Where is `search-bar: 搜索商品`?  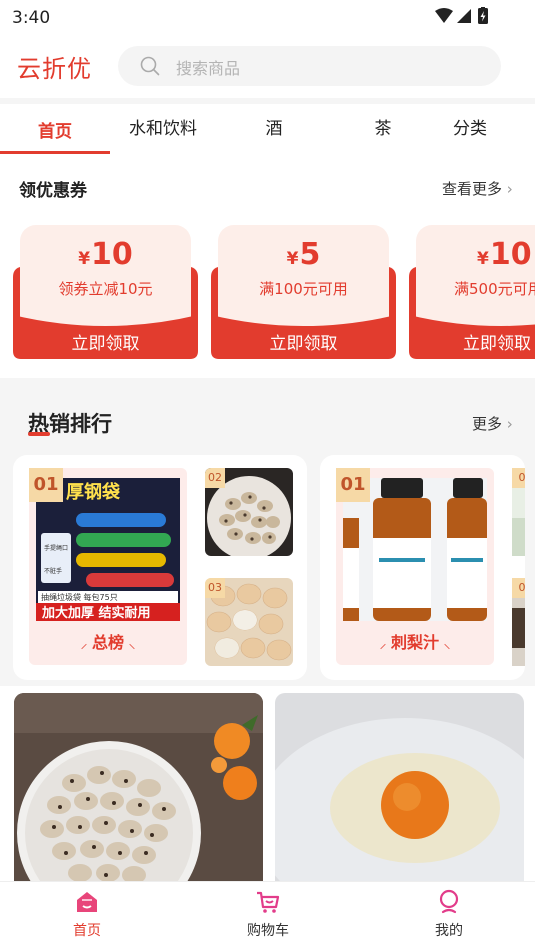
search-bar: 搜索商品 is located at coordinates (309, 66).